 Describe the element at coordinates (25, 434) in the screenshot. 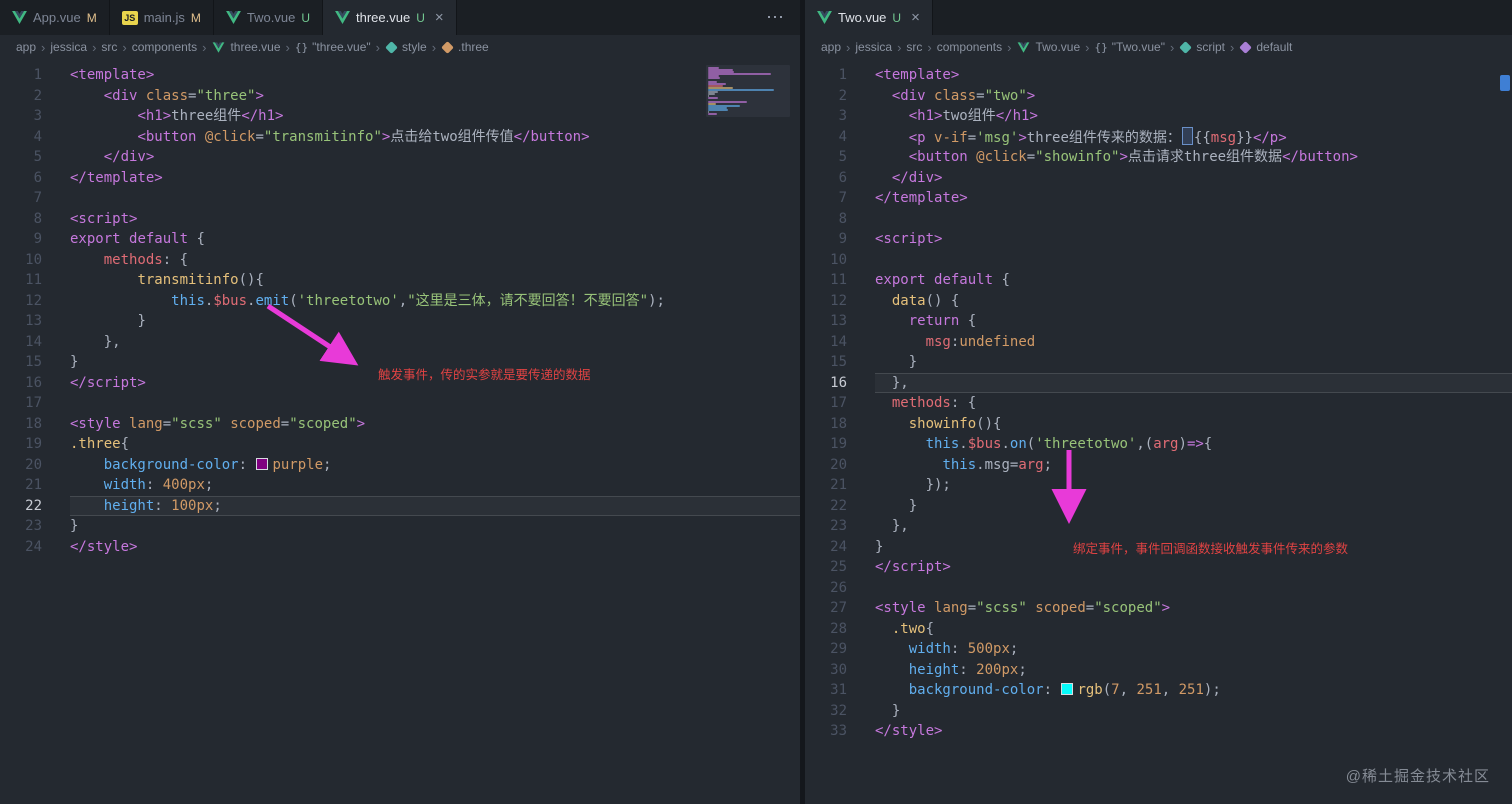

I see `gutter: 1 2 3 4 5 6 7 8 9 10 11 12 13 14 15 16 17 18 19 20 21 22 23 24` at that location.